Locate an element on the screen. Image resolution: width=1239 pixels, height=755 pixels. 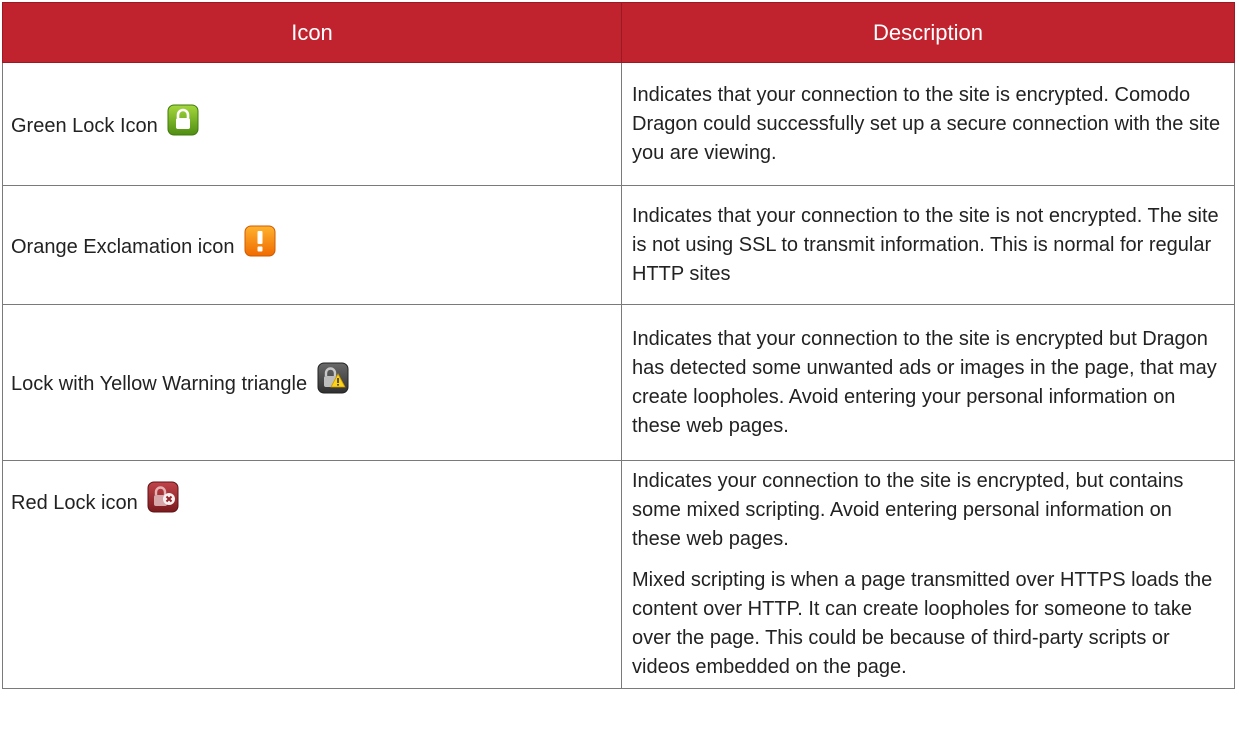
red-lock-icon is located at coordinates (163, 501).